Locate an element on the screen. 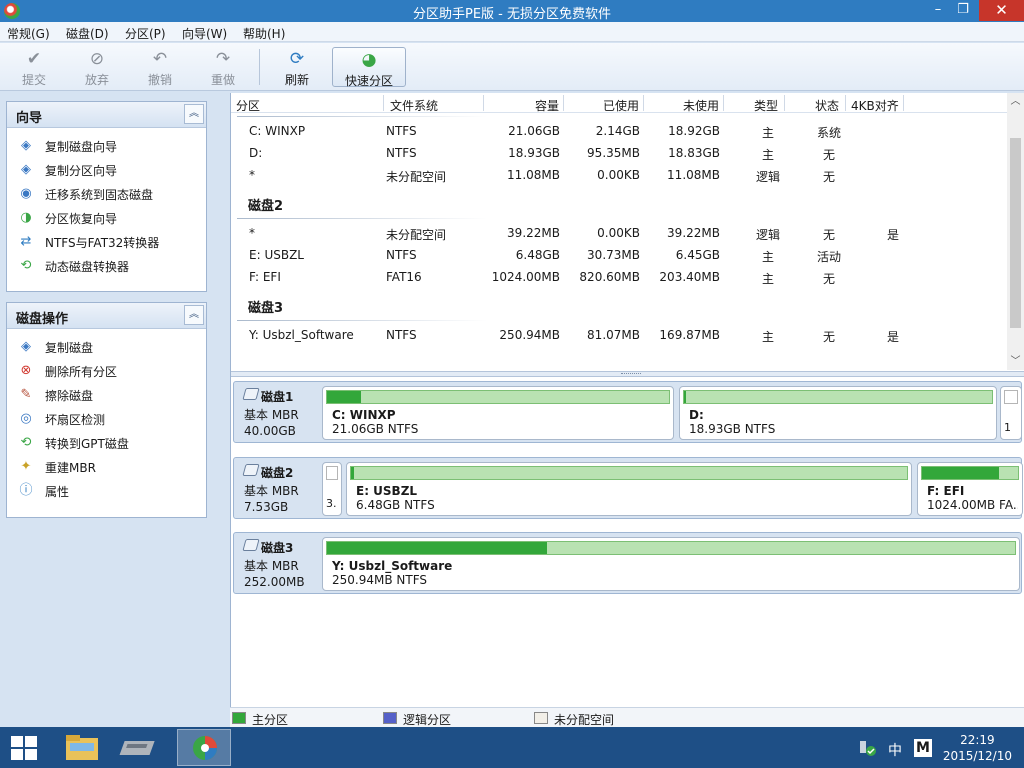 This screenshot has height=768, width=1024. col-type: 类型 is located at coordinates (766, 105).